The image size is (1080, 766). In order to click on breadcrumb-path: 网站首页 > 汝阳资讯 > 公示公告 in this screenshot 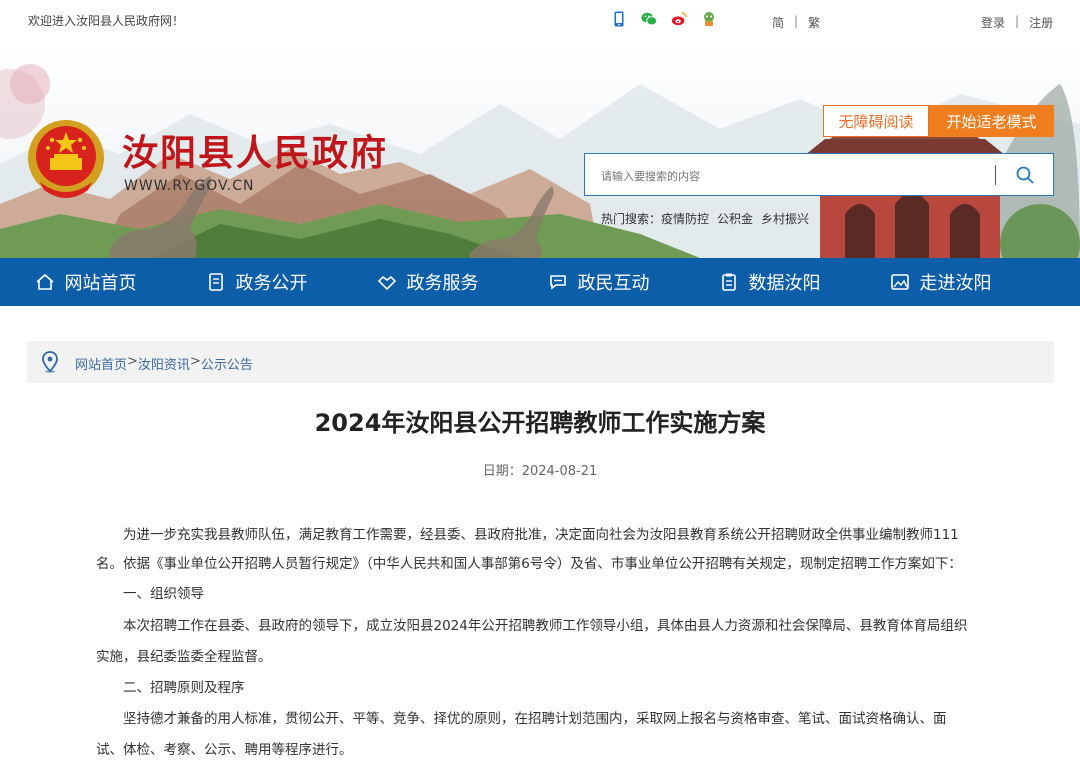, I will do `click(164, 363)`.